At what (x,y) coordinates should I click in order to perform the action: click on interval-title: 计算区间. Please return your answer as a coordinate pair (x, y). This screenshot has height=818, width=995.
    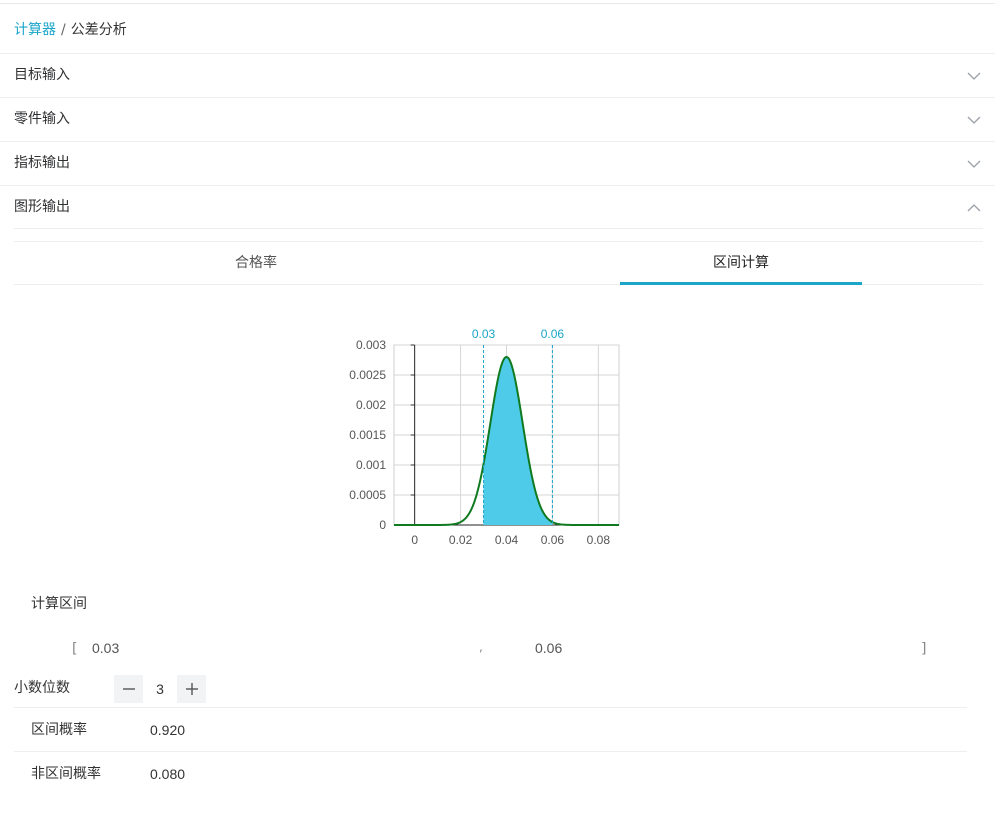
    Looking at the image, I should click on (59, 604).